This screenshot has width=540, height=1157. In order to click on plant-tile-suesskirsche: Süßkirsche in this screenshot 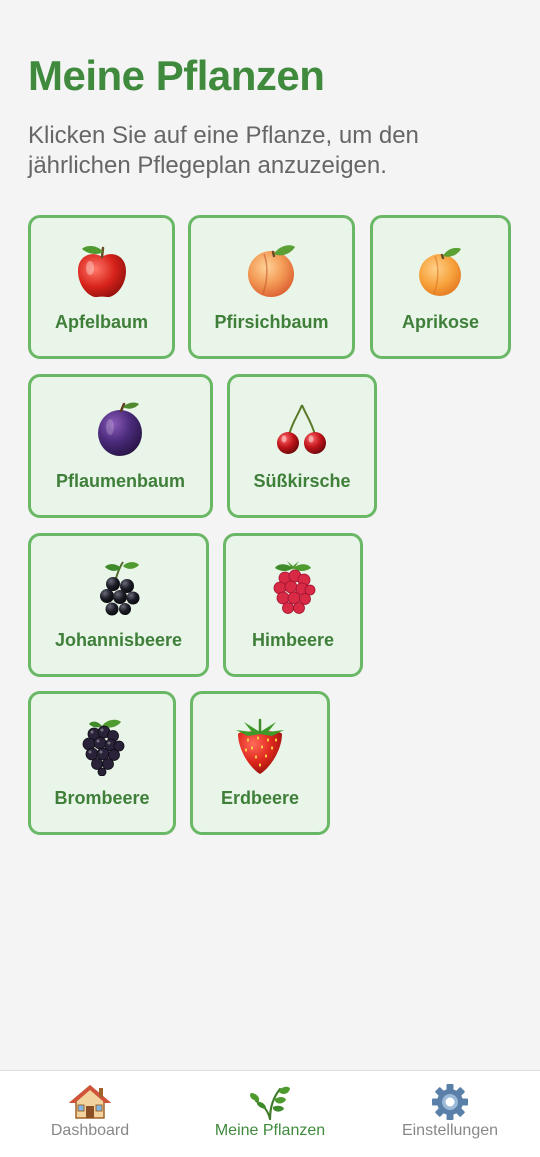, I will do `click(302, 446)`.